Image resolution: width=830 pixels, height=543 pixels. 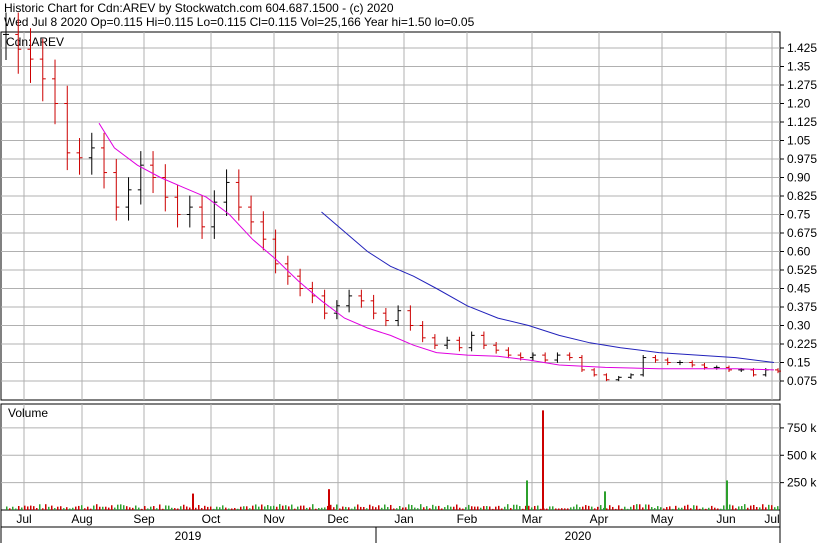 What do you see at coordinates (799, 326) in the screenshot?
I see `price-tick-label: 0.30` at bounding box center [799, 326].